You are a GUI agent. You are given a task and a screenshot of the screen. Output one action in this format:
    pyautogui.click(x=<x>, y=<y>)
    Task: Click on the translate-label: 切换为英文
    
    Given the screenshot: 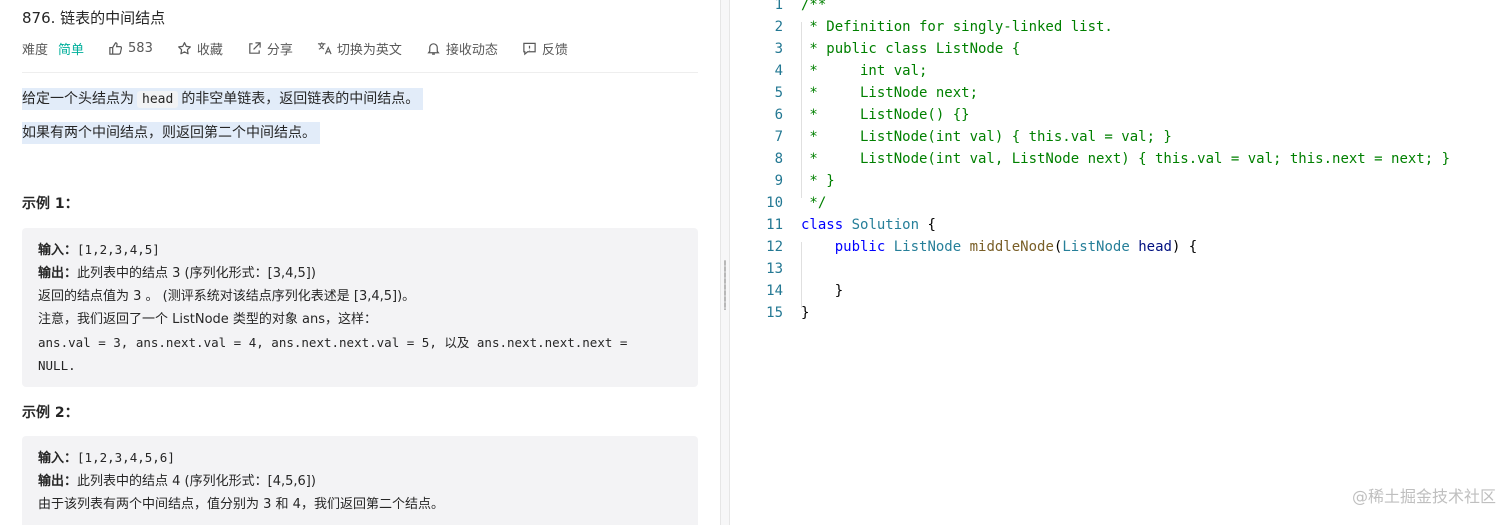 What is the action you would take?
    pyautogui.click(x=369, y=50)
    